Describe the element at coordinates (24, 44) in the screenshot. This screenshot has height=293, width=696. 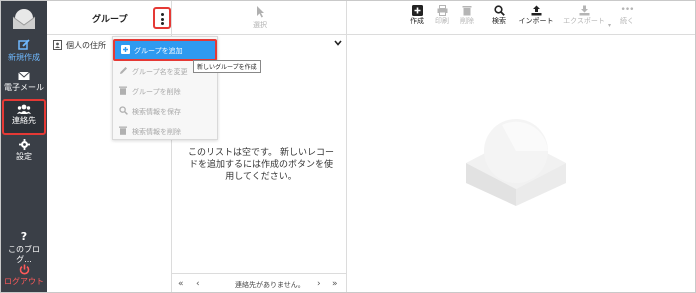
I see `compose-icon` at that location.